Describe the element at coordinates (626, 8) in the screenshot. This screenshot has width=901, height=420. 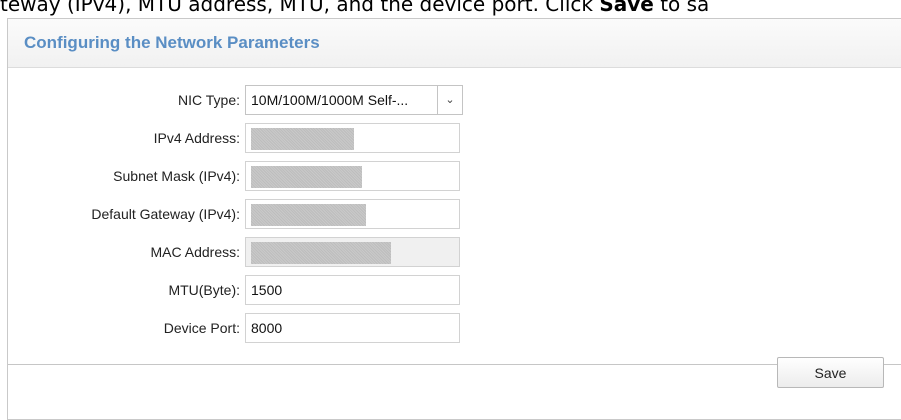
I see `doc-text-bold: Save` at that location.